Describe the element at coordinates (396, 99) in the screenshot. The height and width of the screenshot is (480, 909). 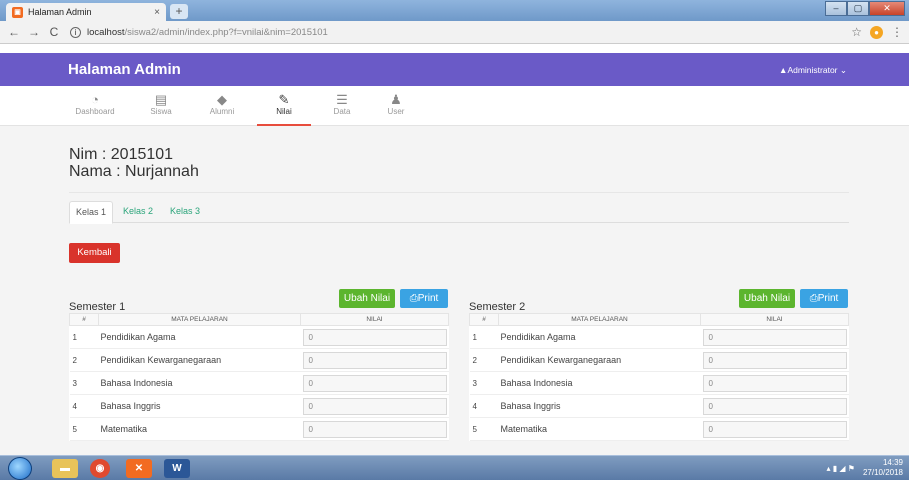
I see `user-icon: ♟` at that location.